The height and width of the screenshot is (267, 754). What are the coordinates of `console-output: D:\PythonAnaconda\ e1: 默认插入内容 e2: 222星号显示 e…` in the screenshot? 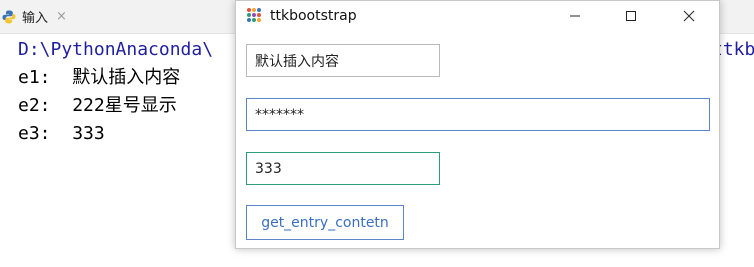 It's located at (115, 92).